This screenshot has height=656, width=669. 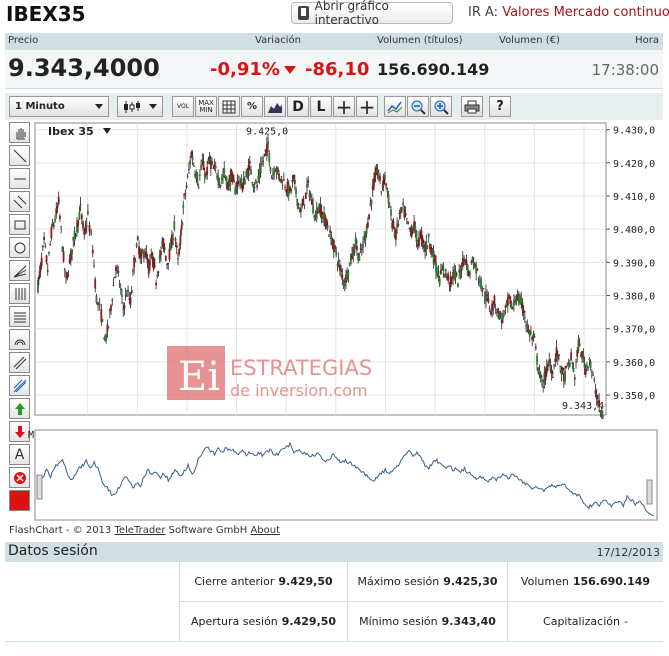 What do you see at coordinates (252, 106) in the screenshot?
I see `percent-toggle-button: %` at bounding box center [252, 106].